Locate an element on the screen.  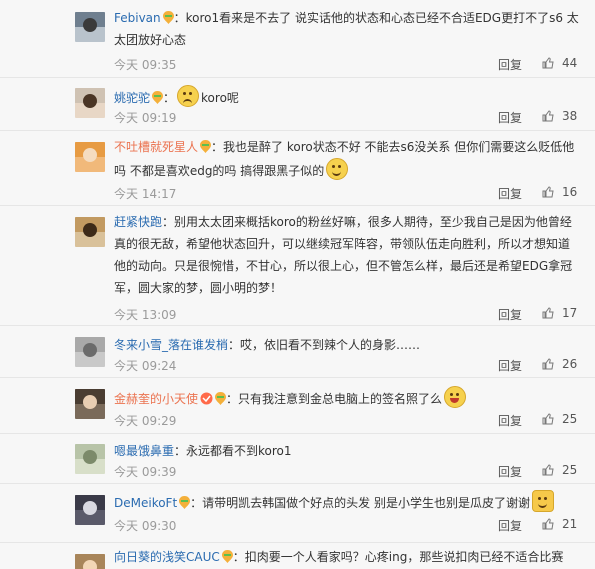
comment-text-block: 姚驼驼： koro呢 is located at coordinates (347, 97).